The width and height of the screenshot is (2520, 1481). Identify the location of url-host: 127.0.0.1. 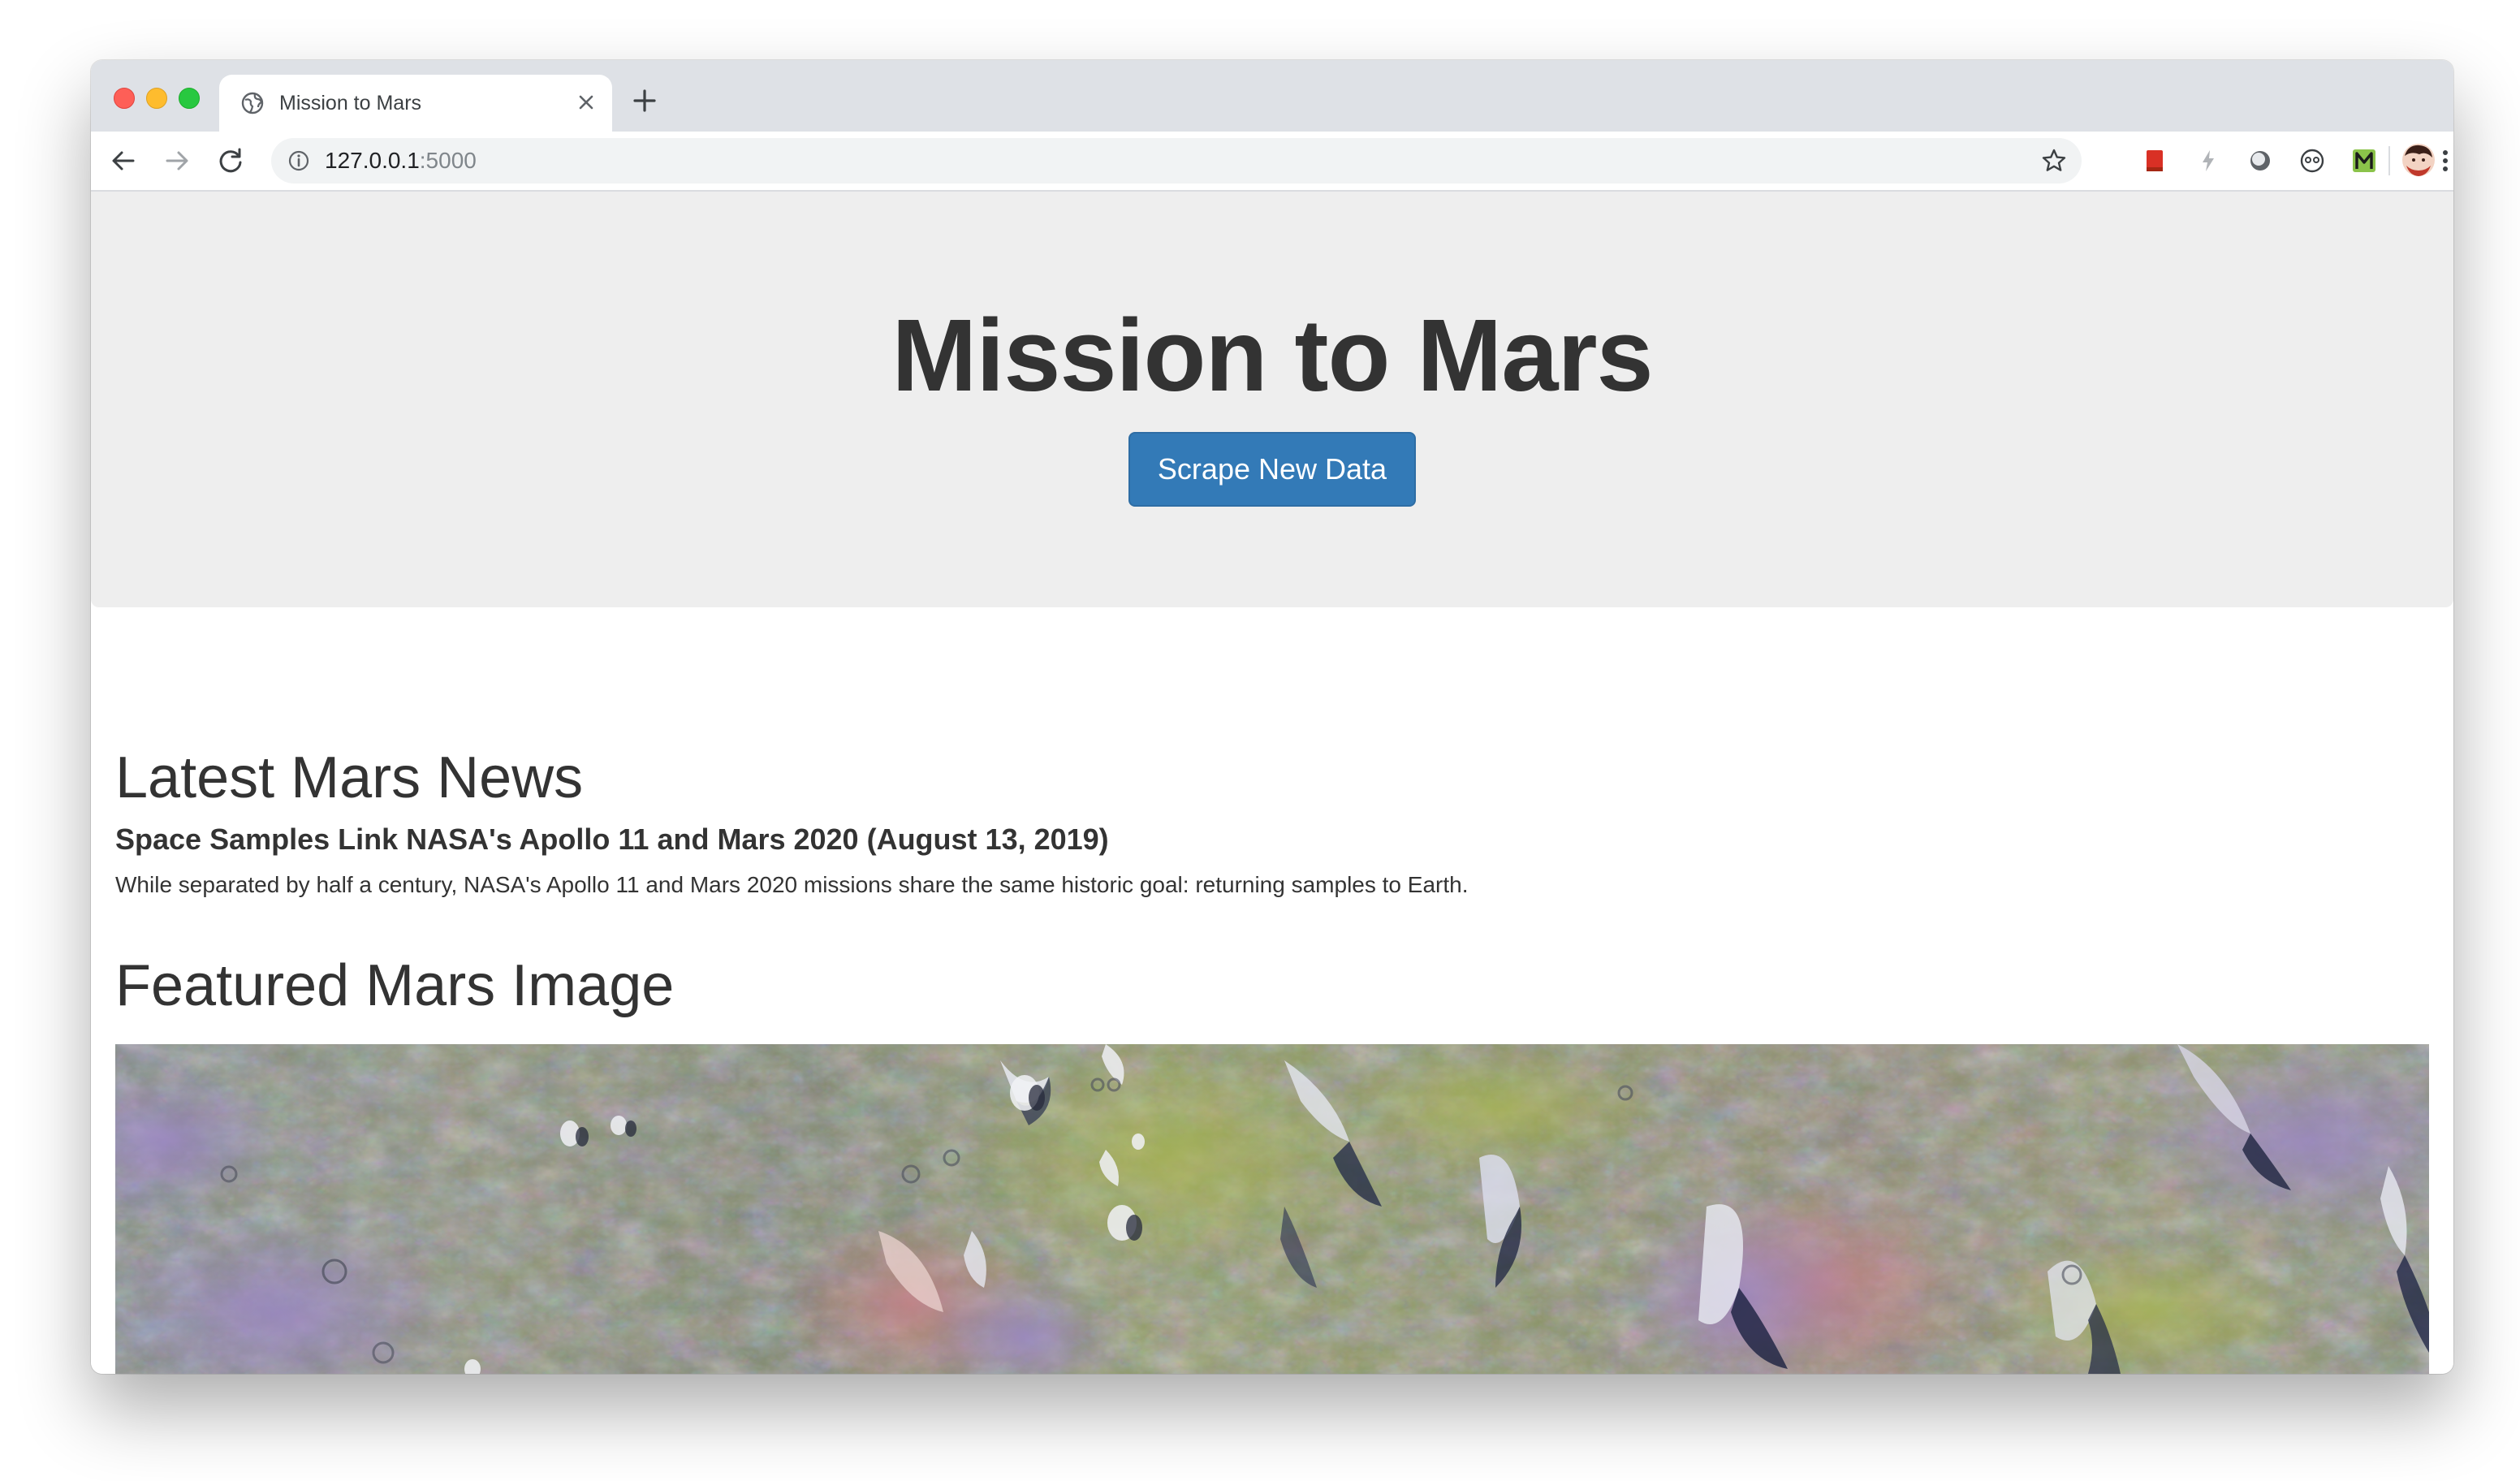
(373, 161).